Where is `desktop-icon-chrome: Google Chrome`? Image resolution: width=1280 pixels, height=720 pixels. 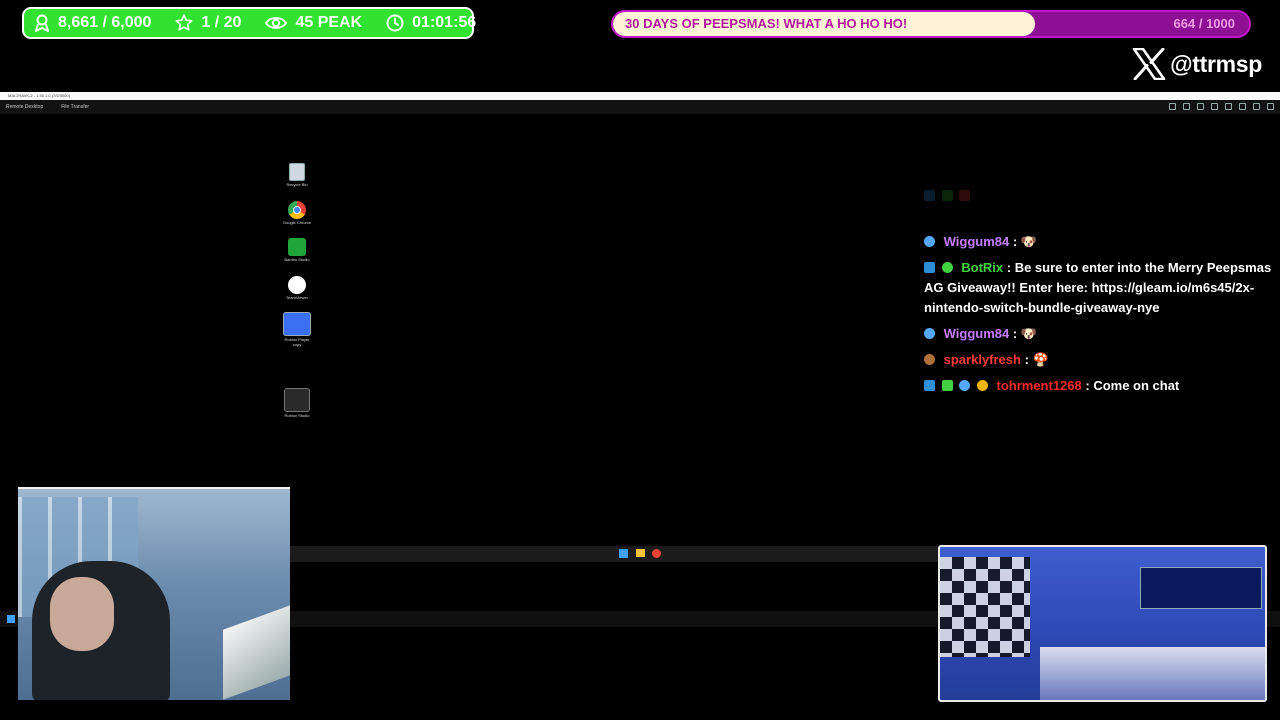 desktop-icon-chrome: Google Chrome is located at coordinates (297, 213).